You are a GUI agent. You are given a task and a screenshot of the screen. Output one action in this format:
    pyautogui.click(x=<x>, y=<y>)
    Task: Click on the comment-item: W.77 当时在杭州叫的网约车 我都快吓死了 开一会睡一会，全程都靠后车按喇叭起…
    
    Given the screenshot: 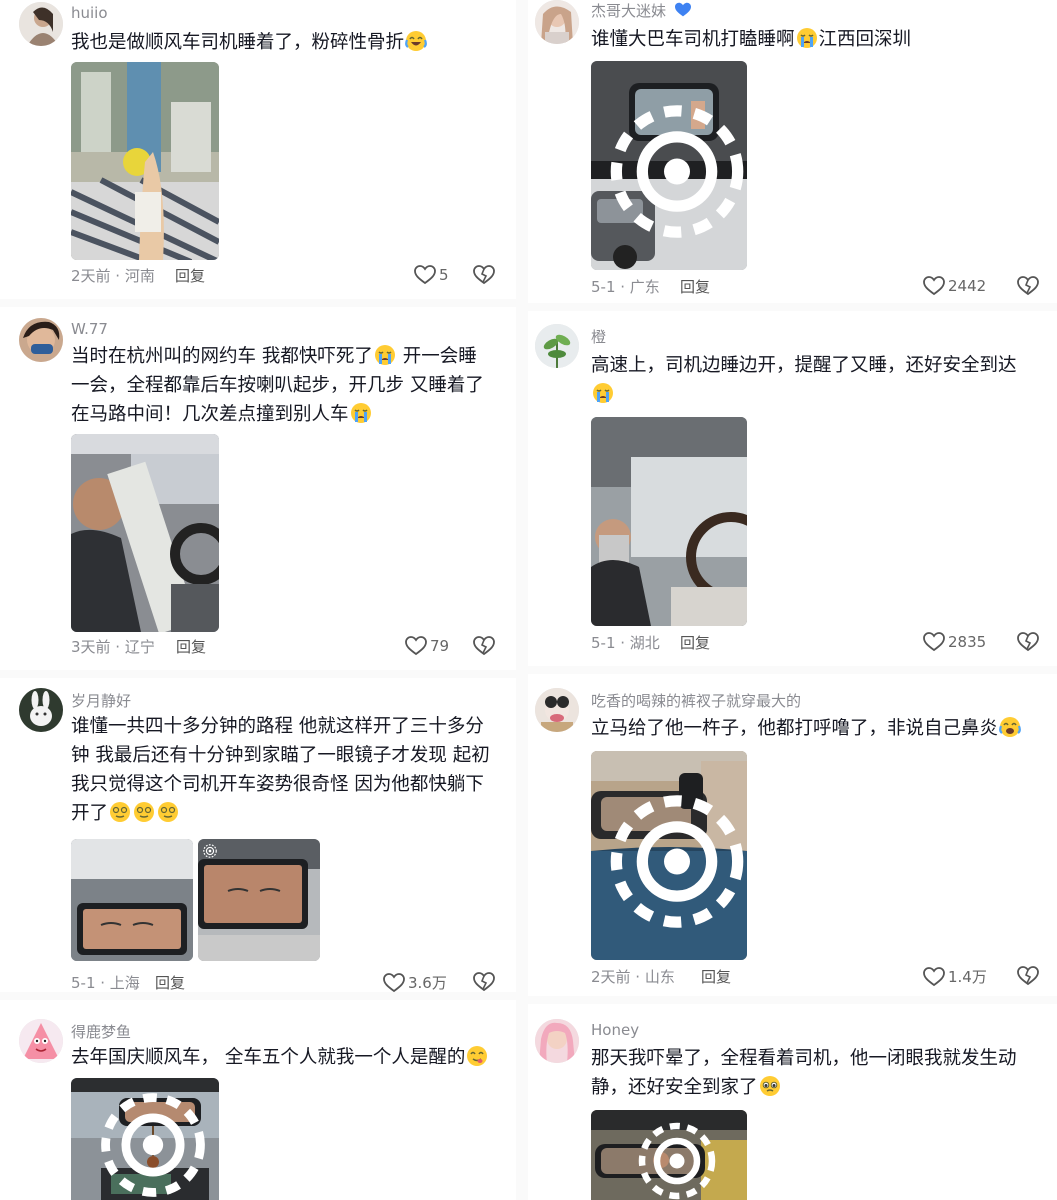 What is the action you would take?
    pyautogui.click(x=264, y=490)
    